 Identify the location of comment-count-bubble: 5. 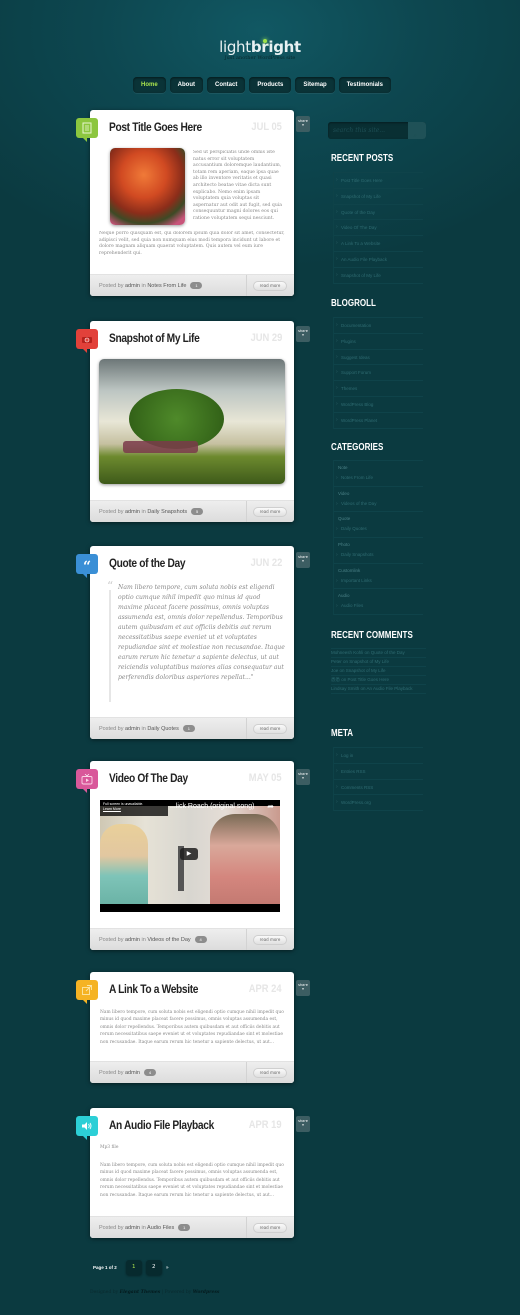
(197, 511).